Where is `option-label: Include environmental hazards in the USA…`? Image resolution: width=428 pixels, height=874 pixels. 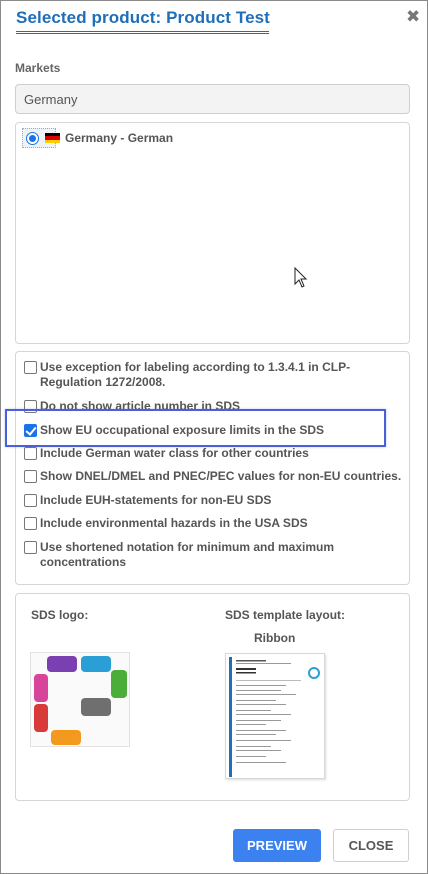
option-label: Include environmental hazards in the USA… is located at coordinates (174, 523).